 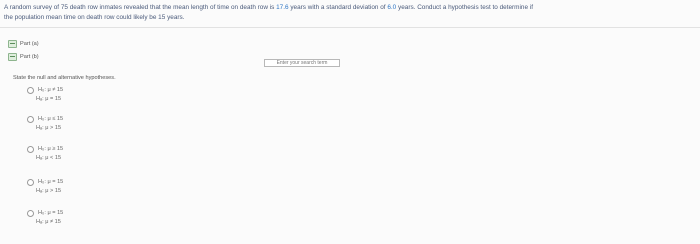 What do you see at coordinates (51, 119) in the screenshot?
I see `option-null: H₀: μ ≤ 15` at bounding box center [51, 119].